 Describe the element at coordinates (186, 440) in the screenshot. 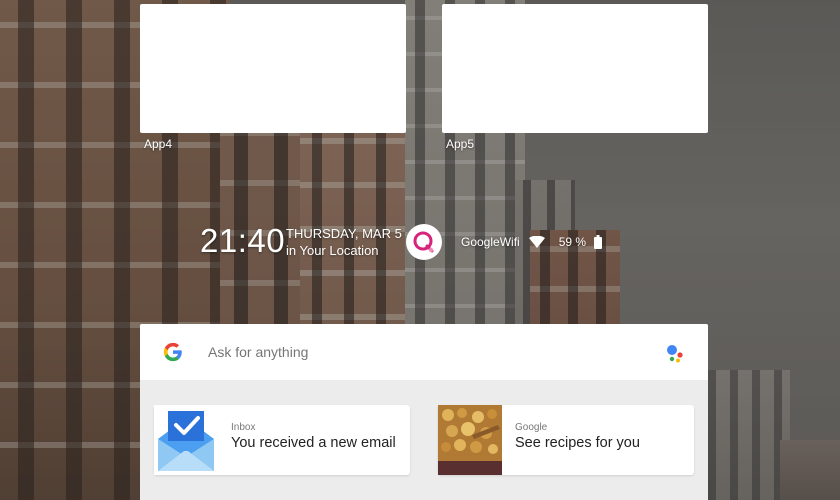

I see `inbox-envelope-icon` at that location.